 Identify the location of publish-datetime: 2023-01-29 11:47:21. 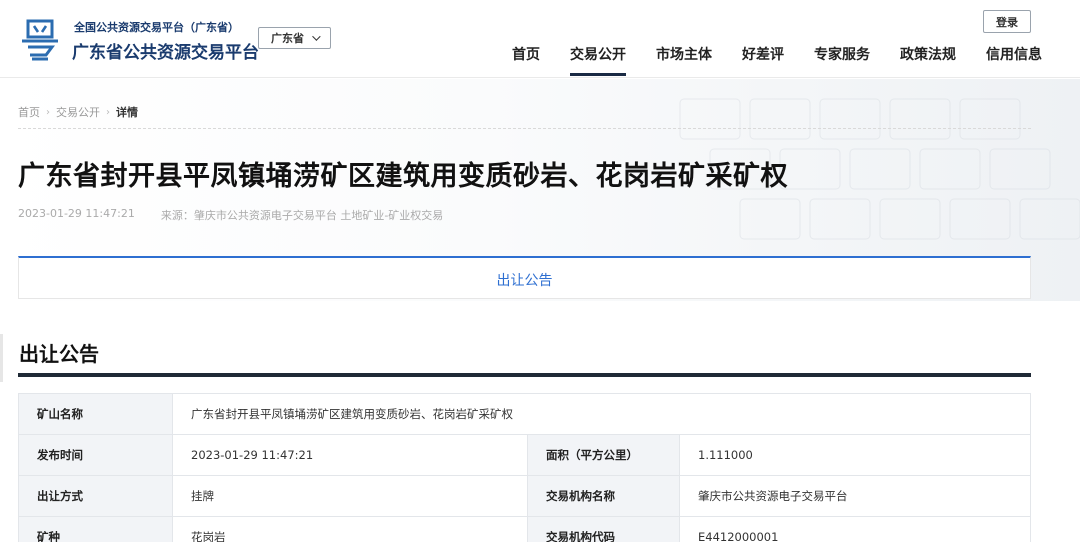
(76, 213).